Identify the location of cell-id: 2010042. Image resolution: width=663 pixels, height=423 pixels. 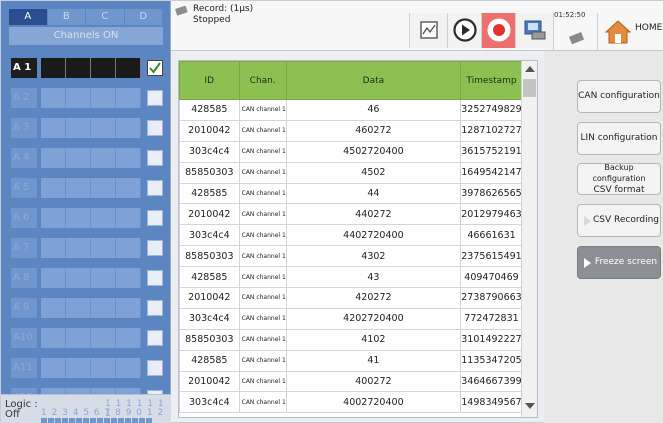
(209, 381).